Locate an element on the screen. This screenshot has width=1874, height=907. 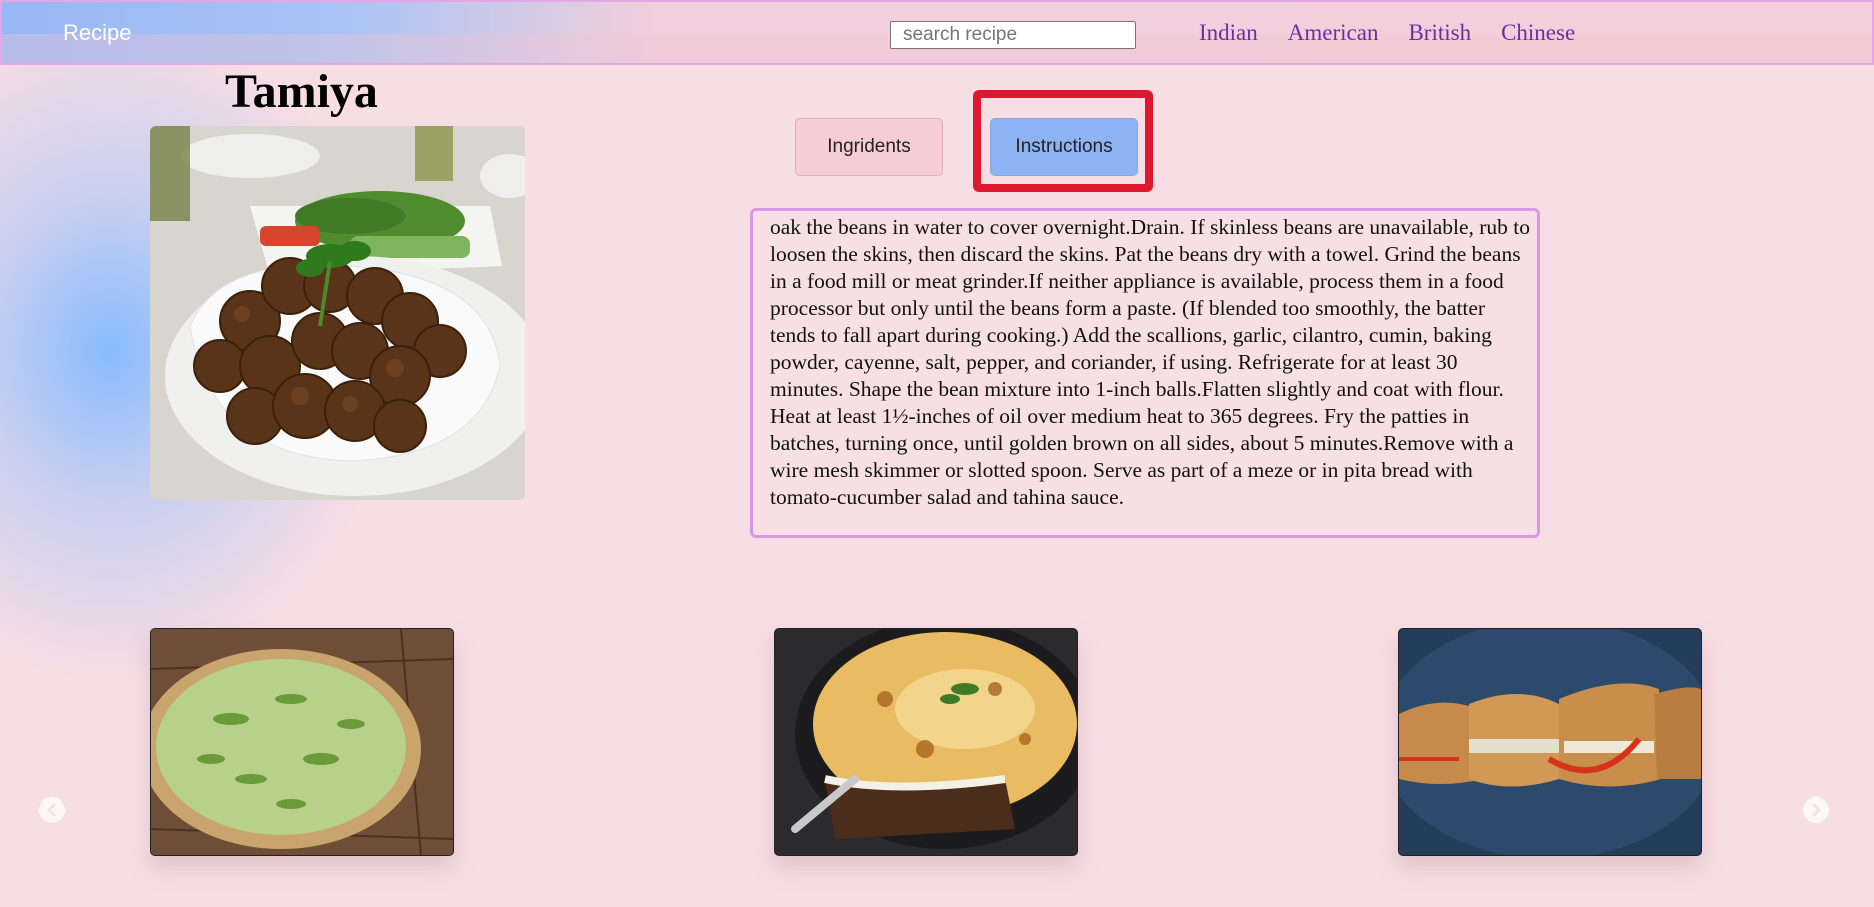
recipe-title: Tamiya is located at coordinates (301, 91).